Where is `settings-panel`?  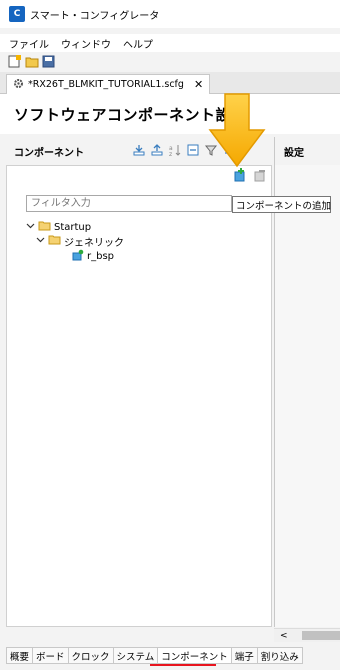 settings-panel is located at coordinates (307, 396).